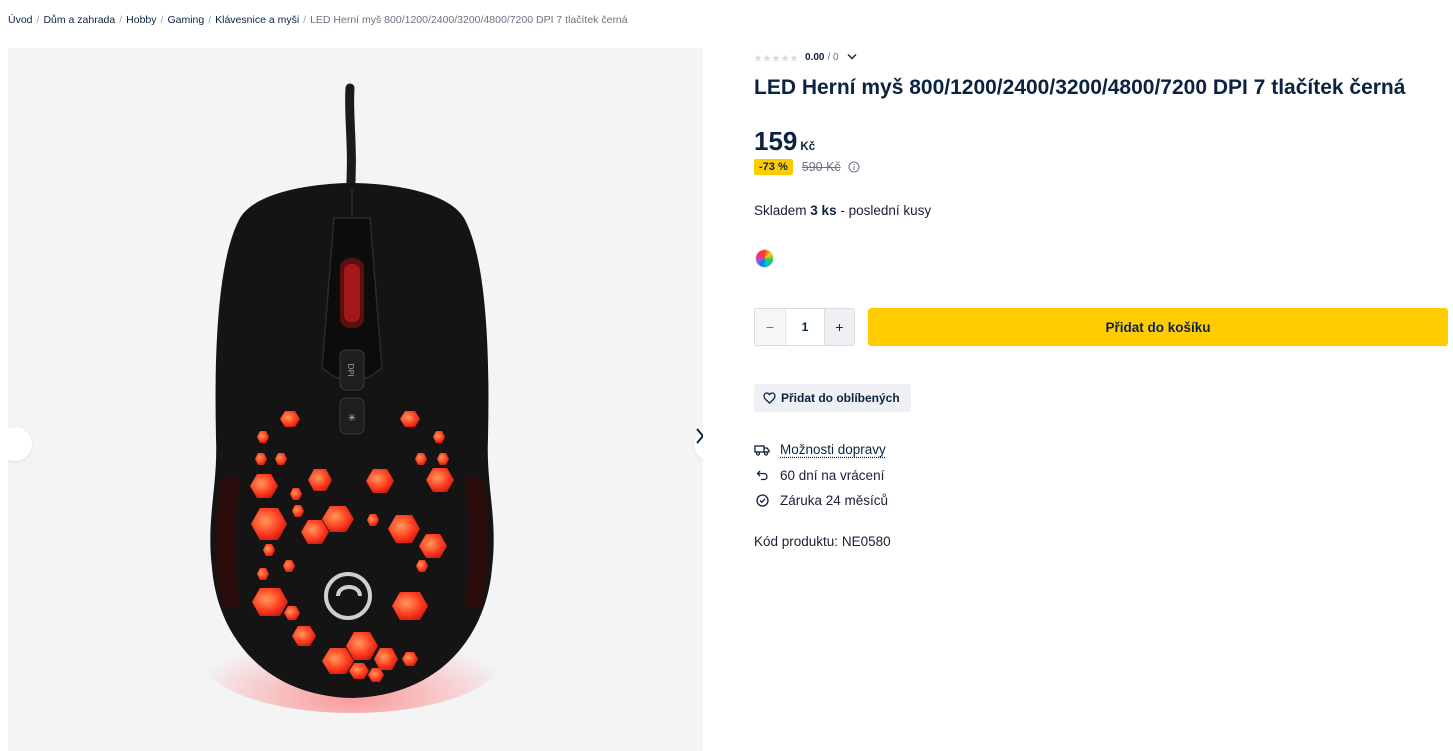 Image resolution: width=1453 pixels, height=751 pixels. Describe the element at coordinates (20, 20) in the screenshot. I see `breadcrumb-link-home: Úvod` at that location.